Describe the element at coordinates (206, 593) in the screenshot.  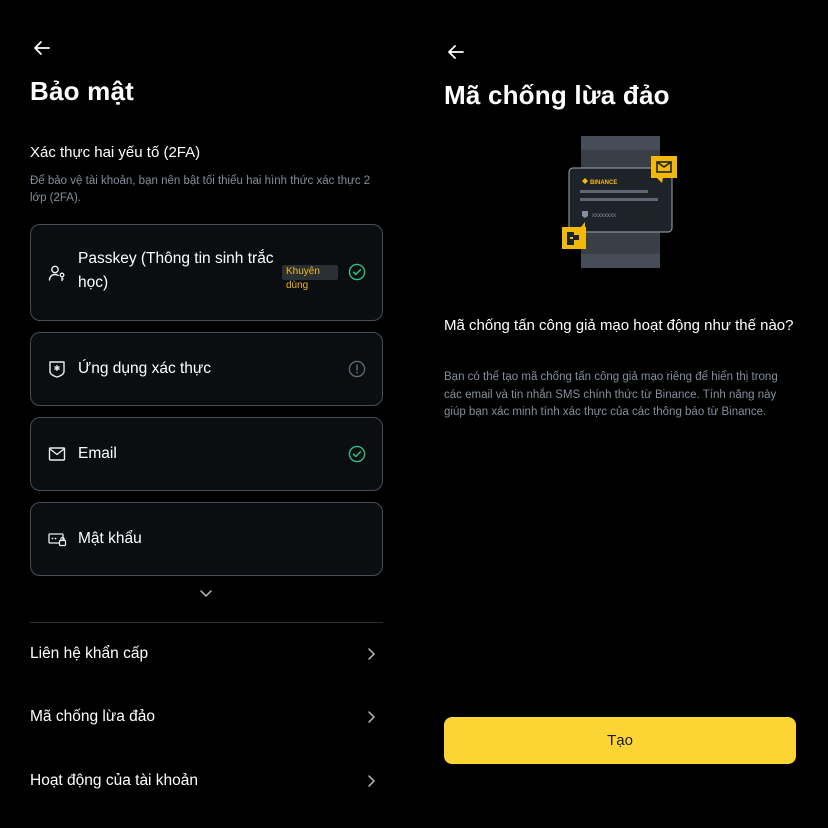
I see `chevron-down-icon` at that location.